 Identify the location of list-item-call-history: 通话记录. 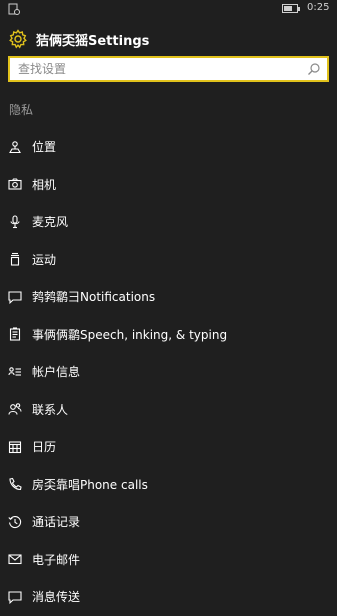
(168, 522).